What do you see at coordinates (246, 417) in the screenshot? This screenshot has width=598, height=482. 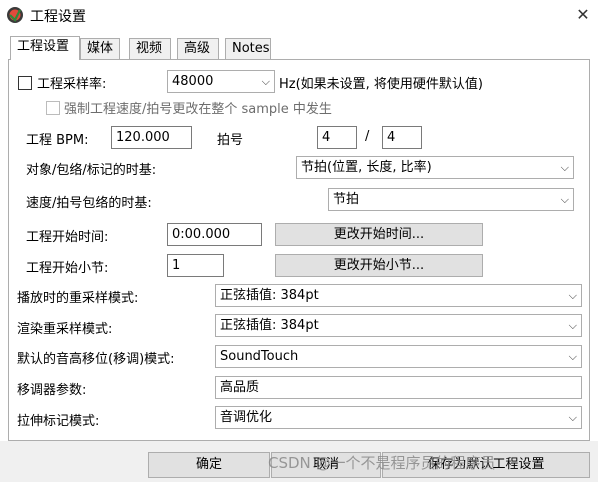 I see `stretch-mode-value: 音调优化` at bounding box center [246, 417].